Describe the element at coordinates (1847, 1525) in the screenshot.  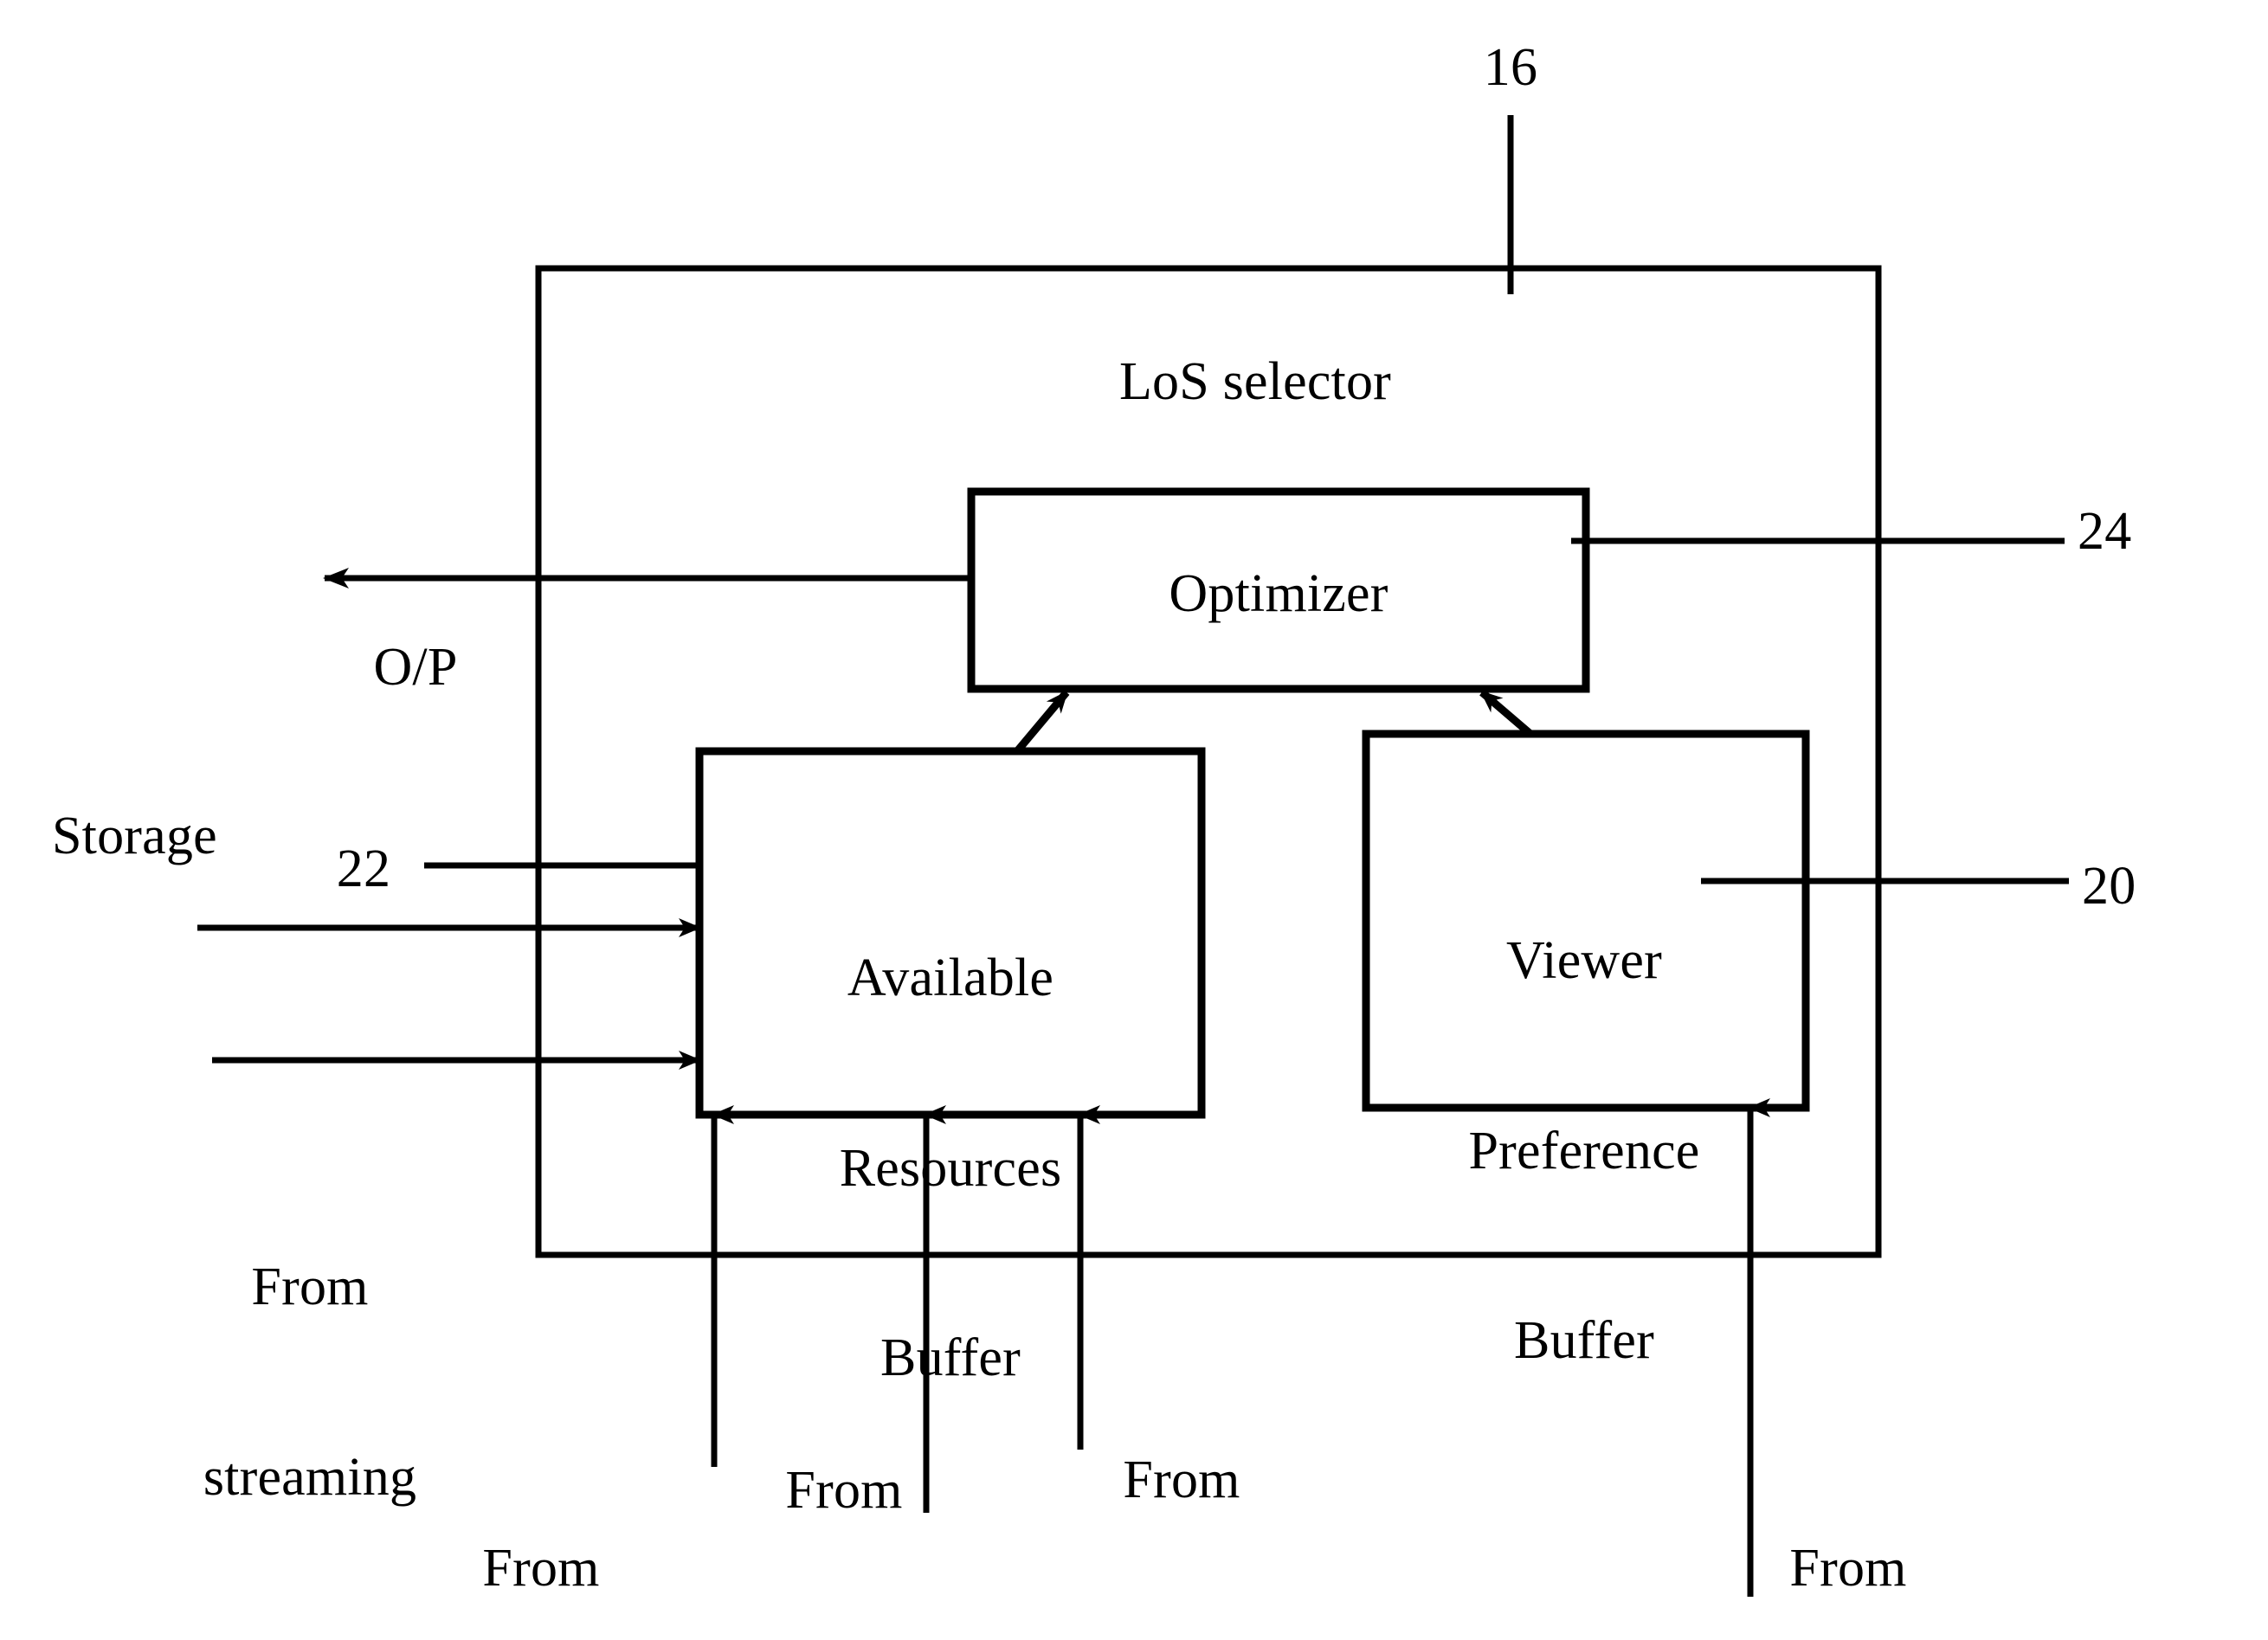
I see `from-user-right-label: From user` at that location.